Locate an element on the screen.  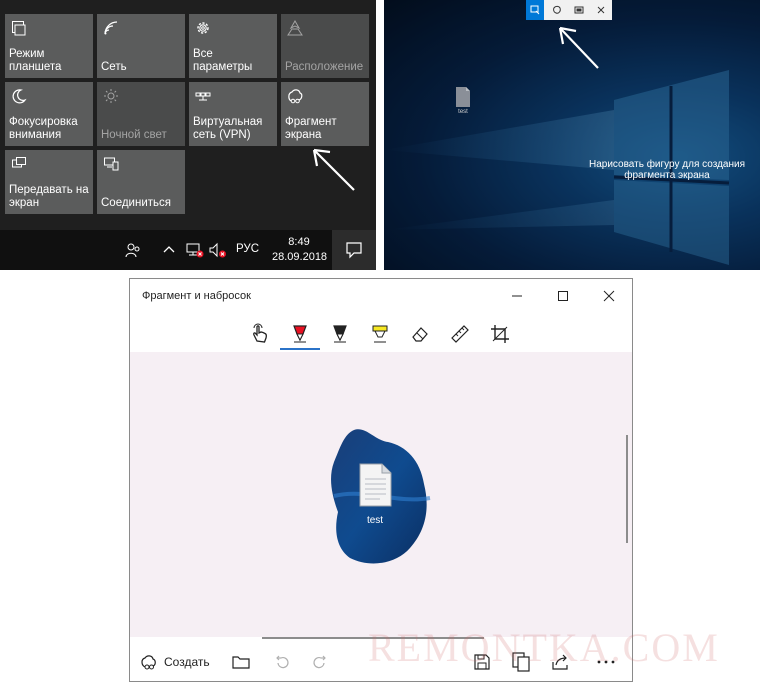
desktop-file-label: test is located at coordinates (463, 112).